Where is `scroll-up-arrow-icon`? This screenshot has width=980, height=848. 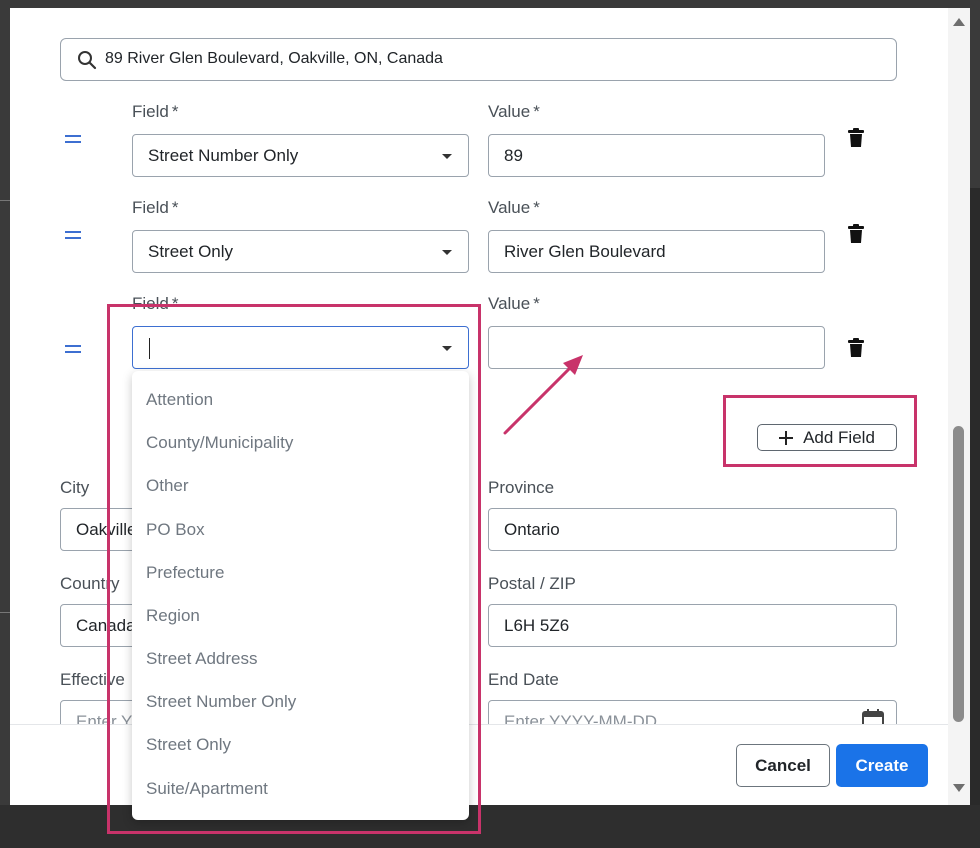
scroll-up-arrow-icon is located at coordinates (959, 22).